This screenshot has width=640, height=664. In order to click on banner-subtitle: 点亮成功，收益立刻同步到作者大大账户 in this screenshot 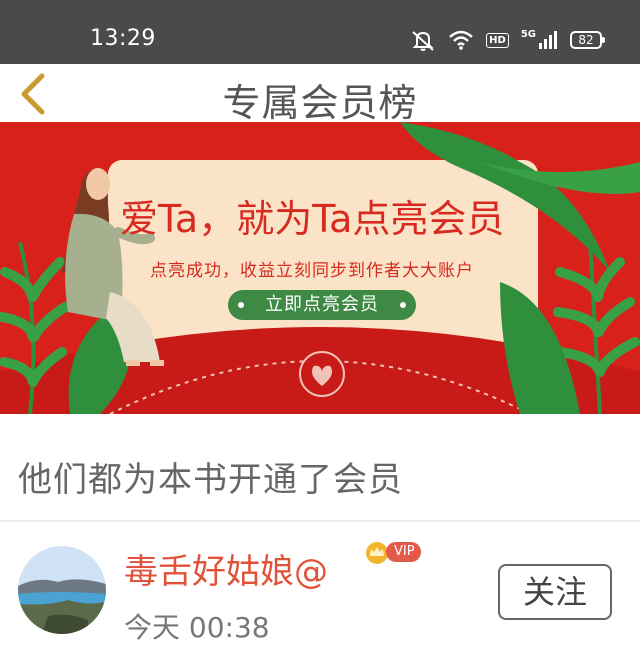, I will do `click(312, 271)`.